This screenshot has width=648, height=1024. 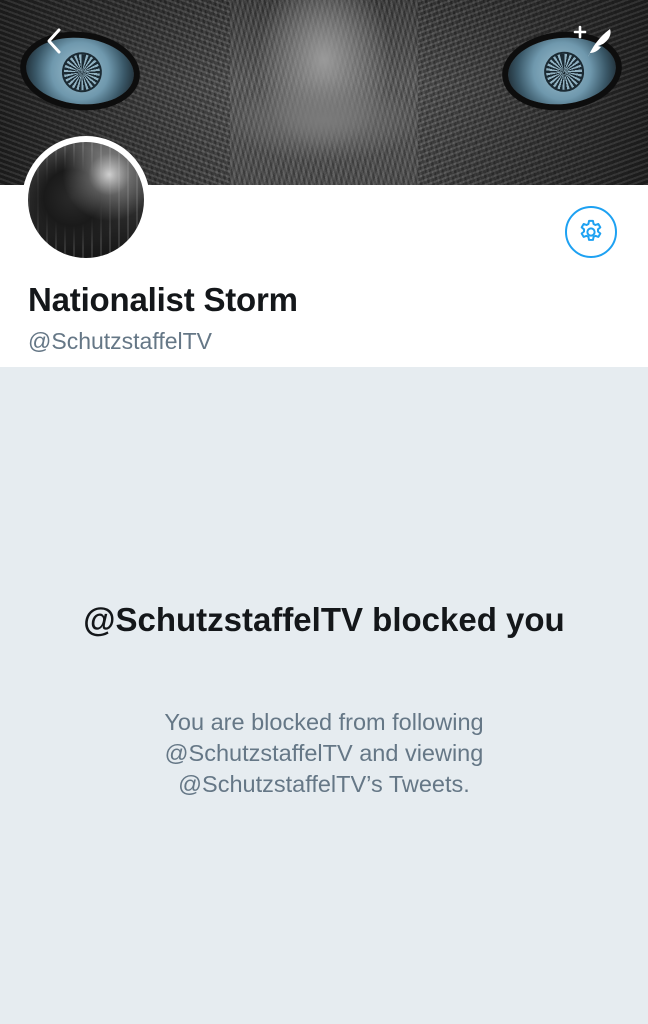 I want to click on compose-tweet-icon, so click(x=592, y=41).